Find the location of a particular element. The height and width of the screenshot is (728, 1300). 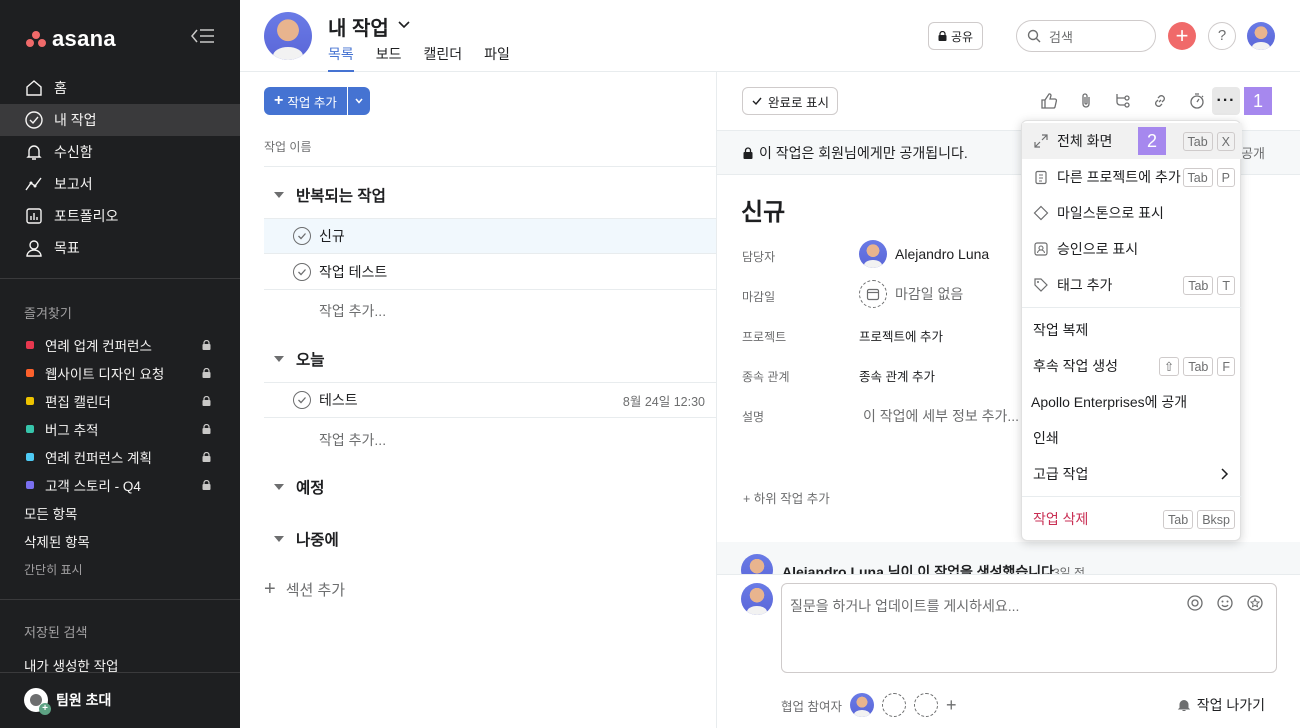

all-items-link: 모든 항목 is located at coordinates (120, 513).